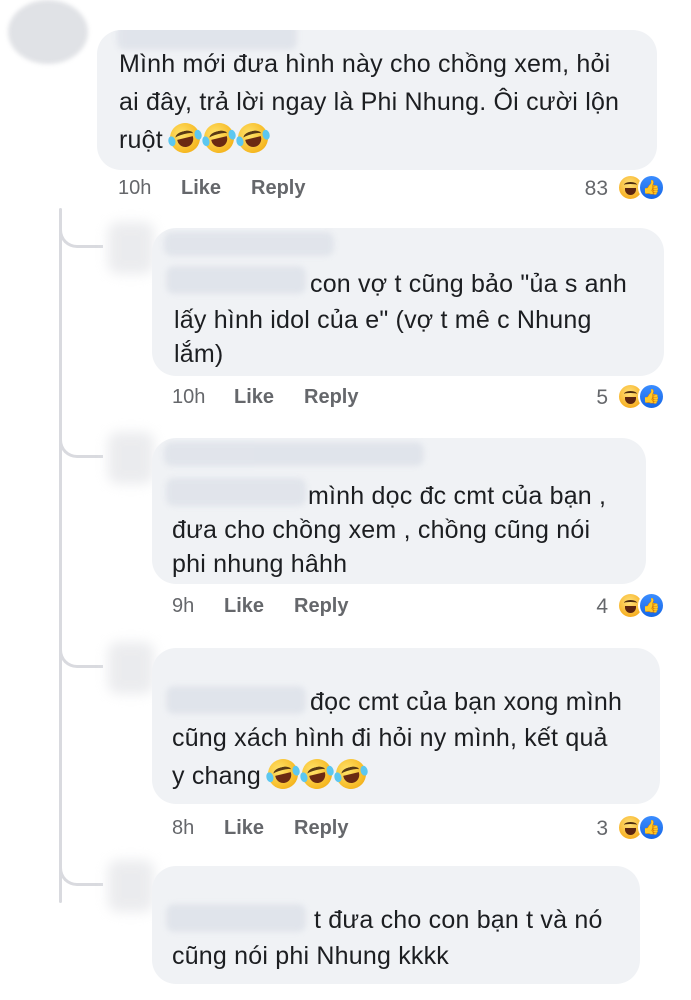  What do you see at coordinates (468, 284) in the screenshot?
I see `comment-text-line: con vợ t cũng bảo "ủa s anh` at bounding box center [468, 284].